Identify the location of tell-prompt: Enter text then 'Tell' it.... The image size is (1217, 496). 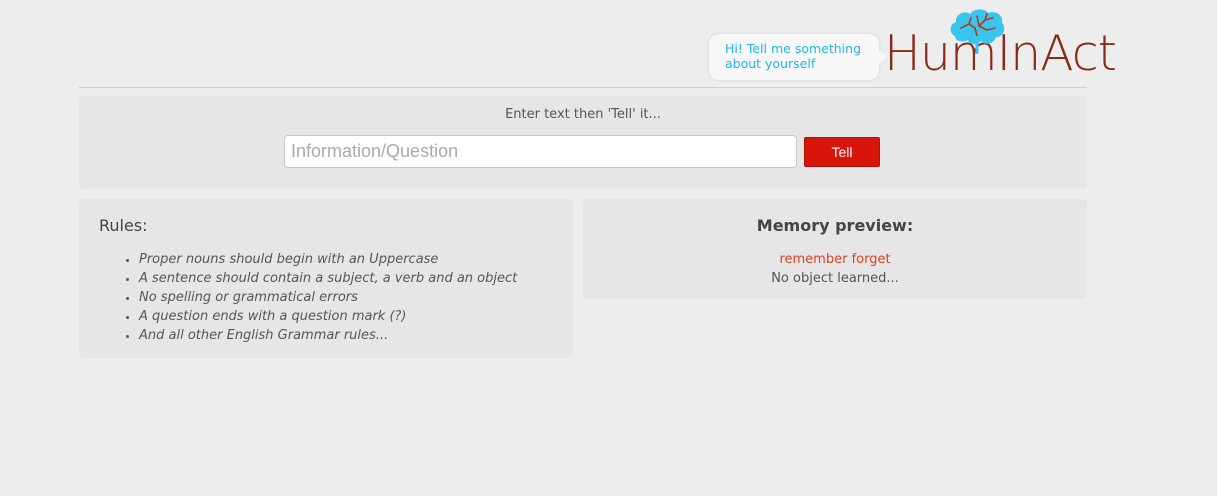
(583, 114).